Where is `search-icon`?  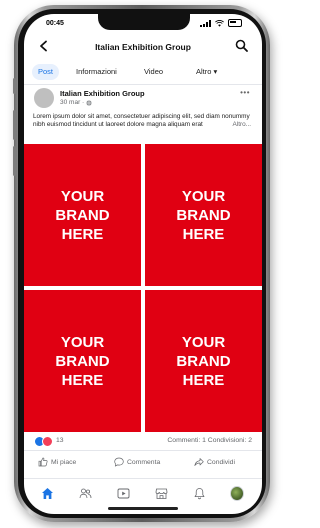
search-icon is located at coordinates (241, 45).